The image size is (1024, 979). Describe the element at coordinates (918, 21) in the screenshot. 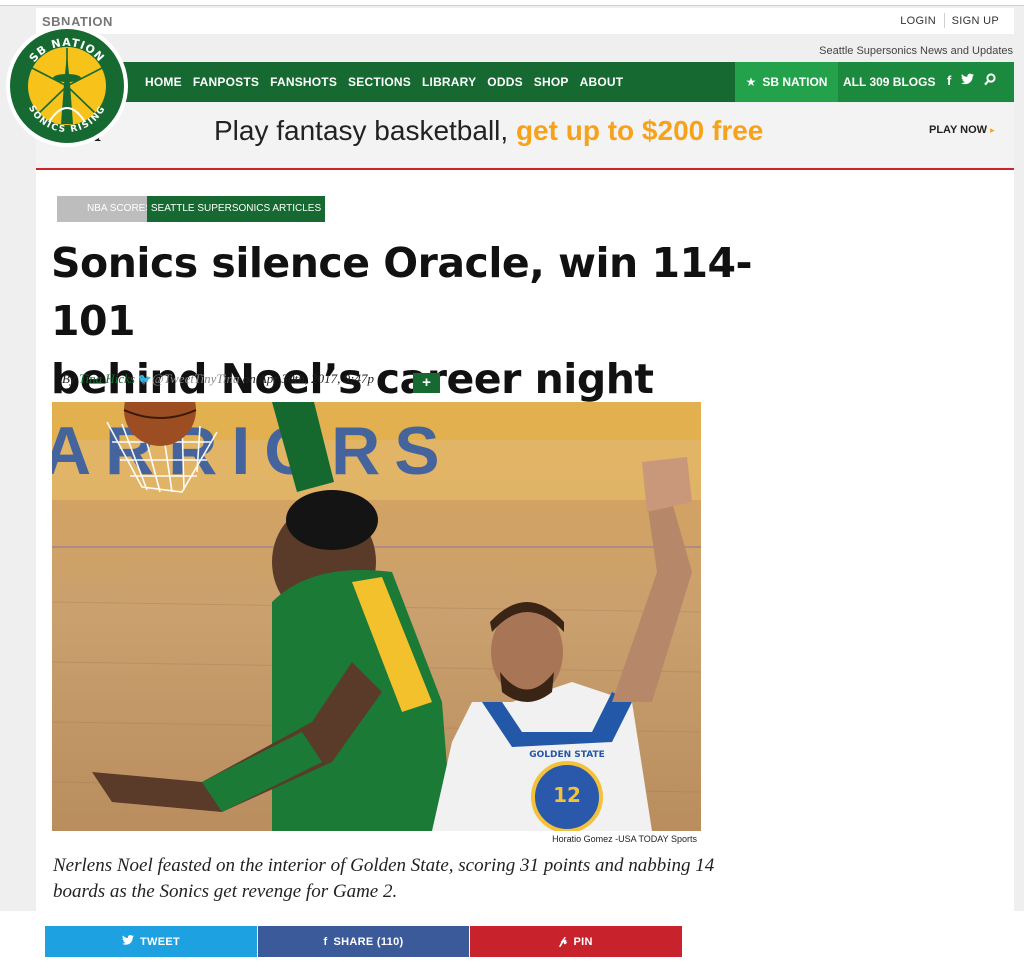

I see `login-link: LOGIN` at that location.